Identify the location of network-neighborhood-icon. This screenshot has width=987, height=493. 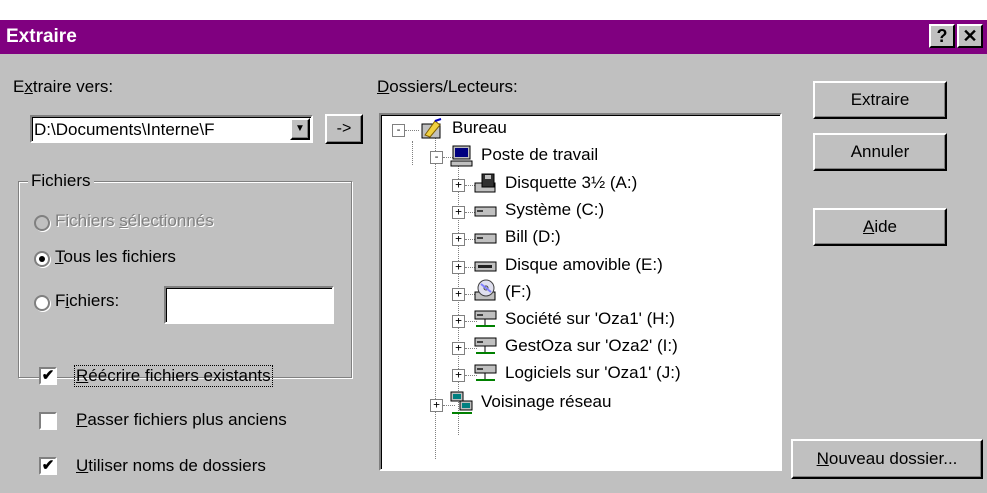
(461, 402).